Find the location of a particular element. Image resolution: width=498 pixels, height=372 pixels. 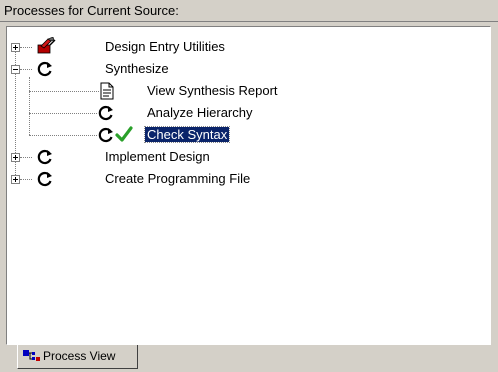

panel-title: Processes for Current Source: is located at coordinates (91, 10).